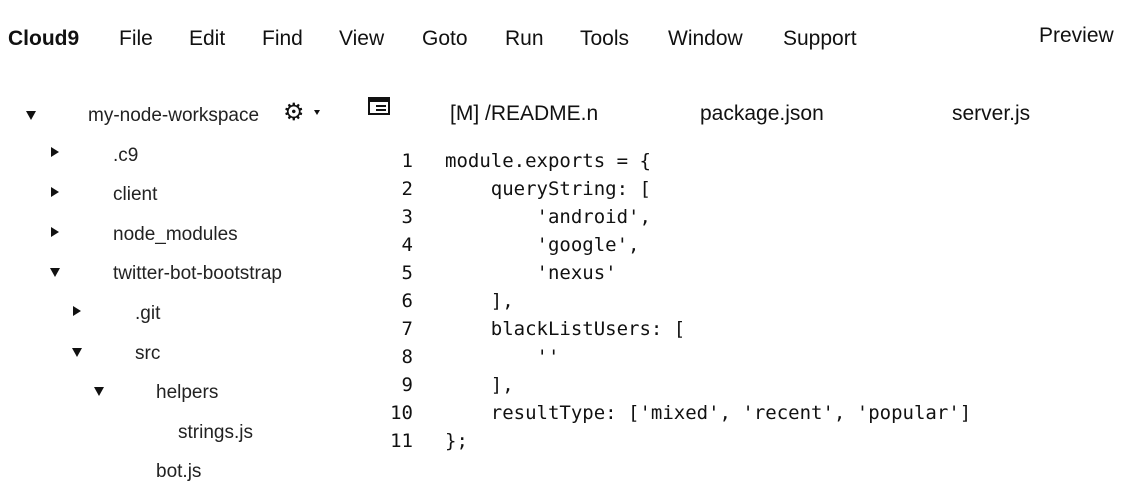  I want to click on tree-file-bot-js: bot.js, so click(178, 472).